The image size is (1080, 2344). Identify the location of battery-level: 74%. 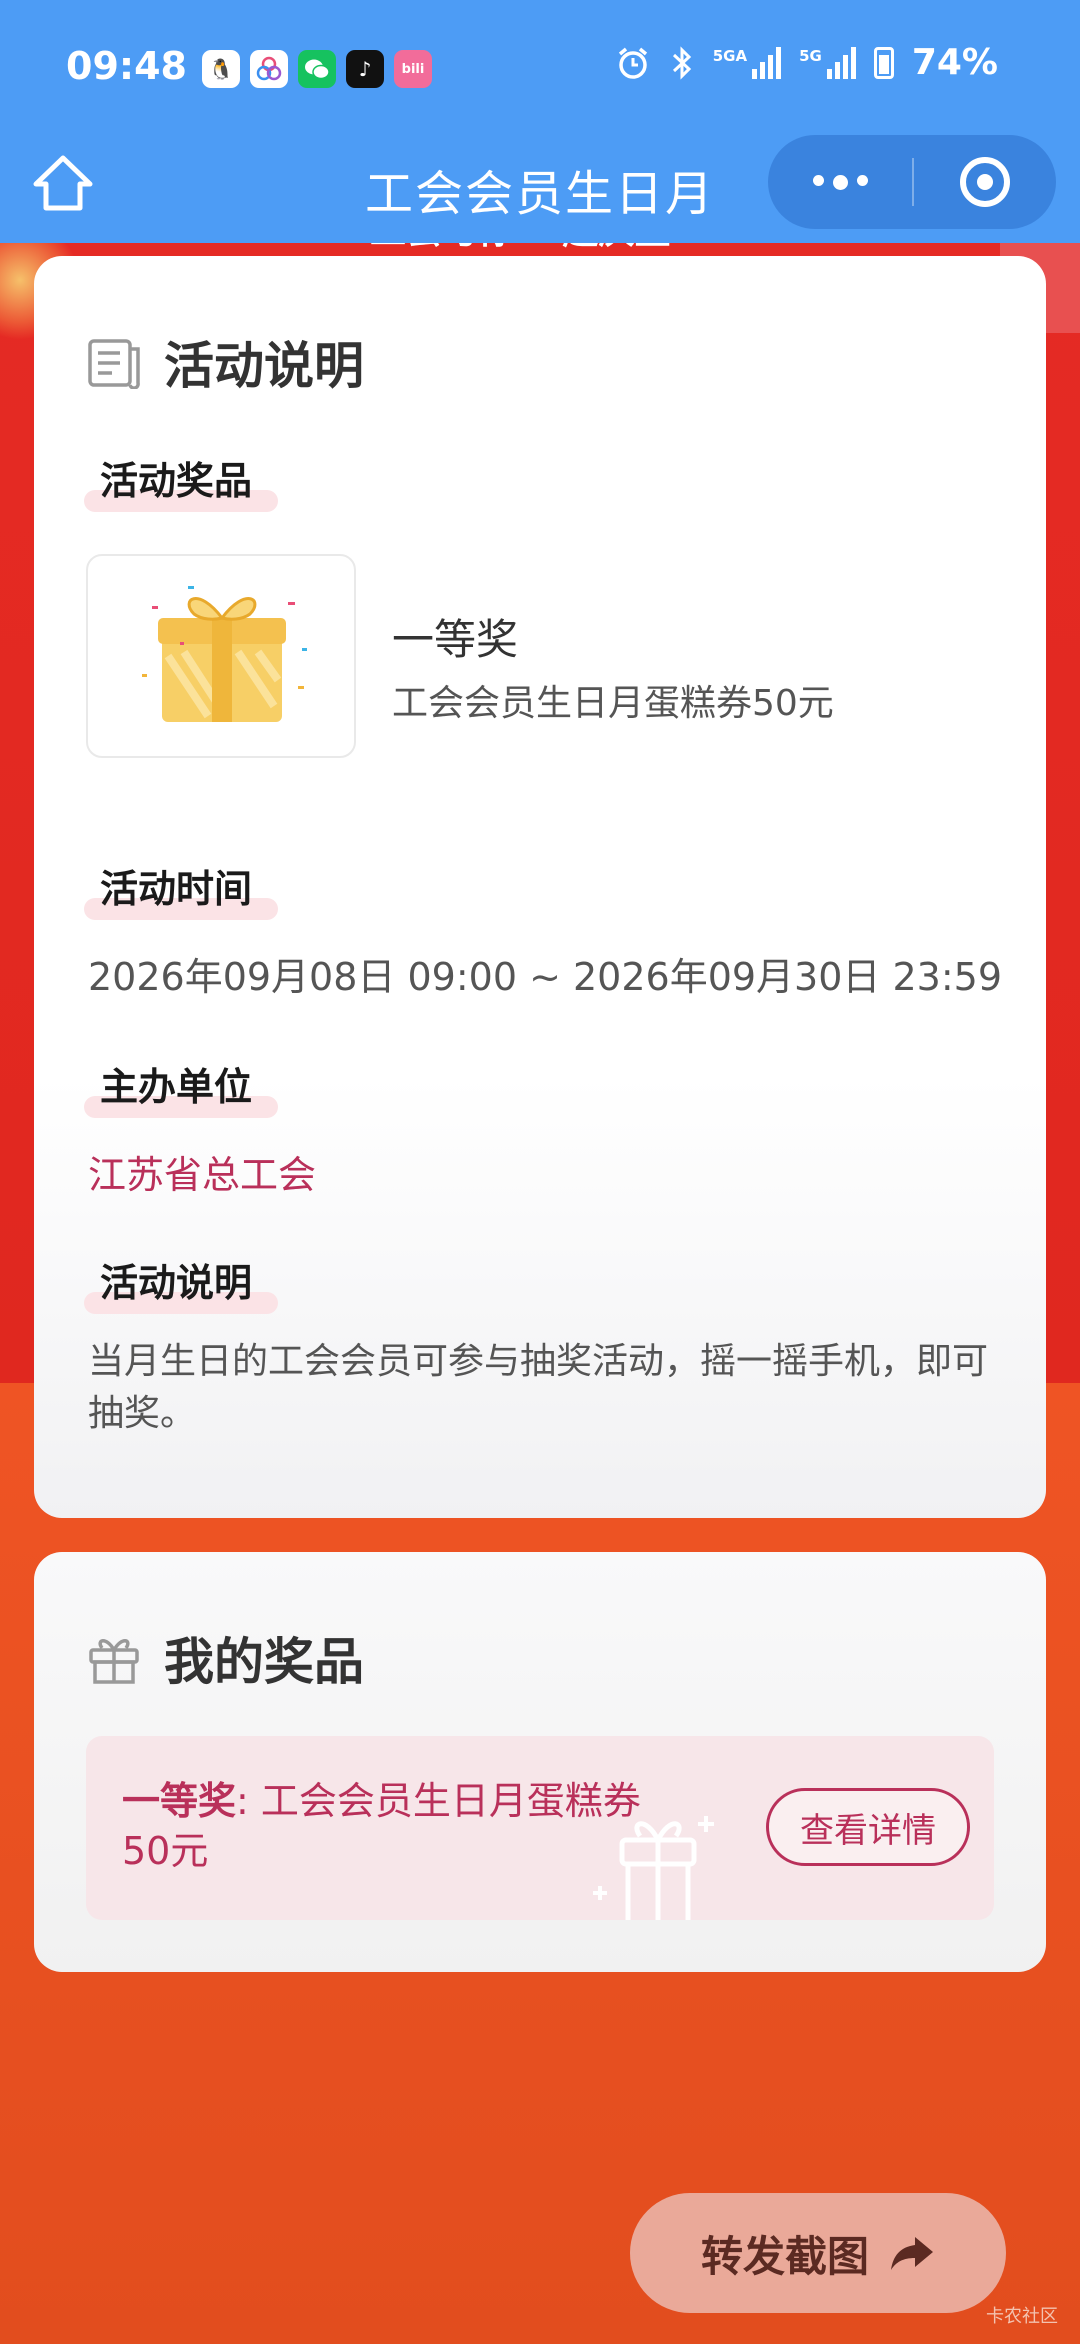
(954, 62).